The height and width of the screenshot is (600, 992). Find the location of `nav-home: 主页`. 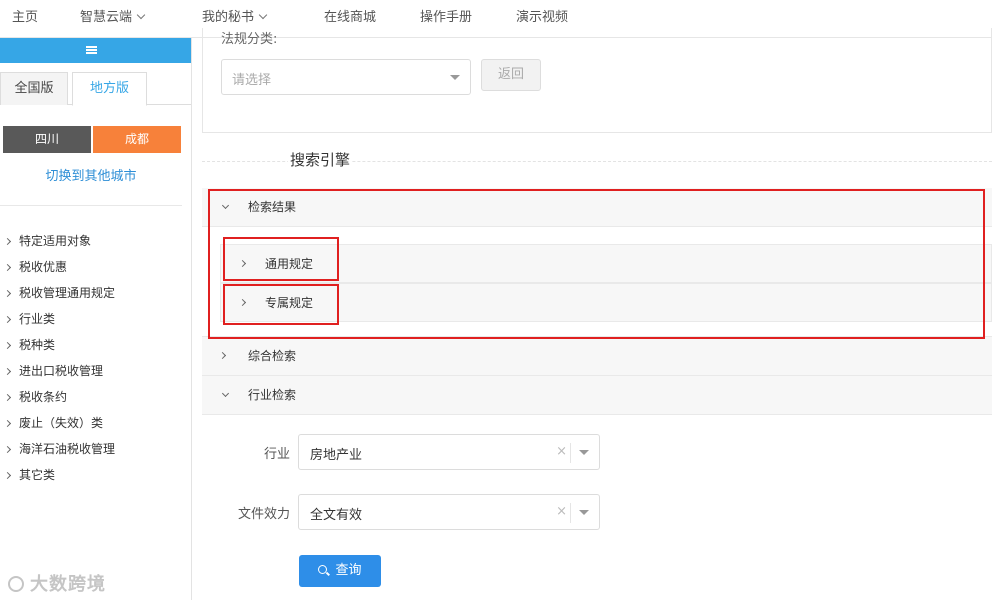

nav-home: 主页 is located at coordinates (25, 19).